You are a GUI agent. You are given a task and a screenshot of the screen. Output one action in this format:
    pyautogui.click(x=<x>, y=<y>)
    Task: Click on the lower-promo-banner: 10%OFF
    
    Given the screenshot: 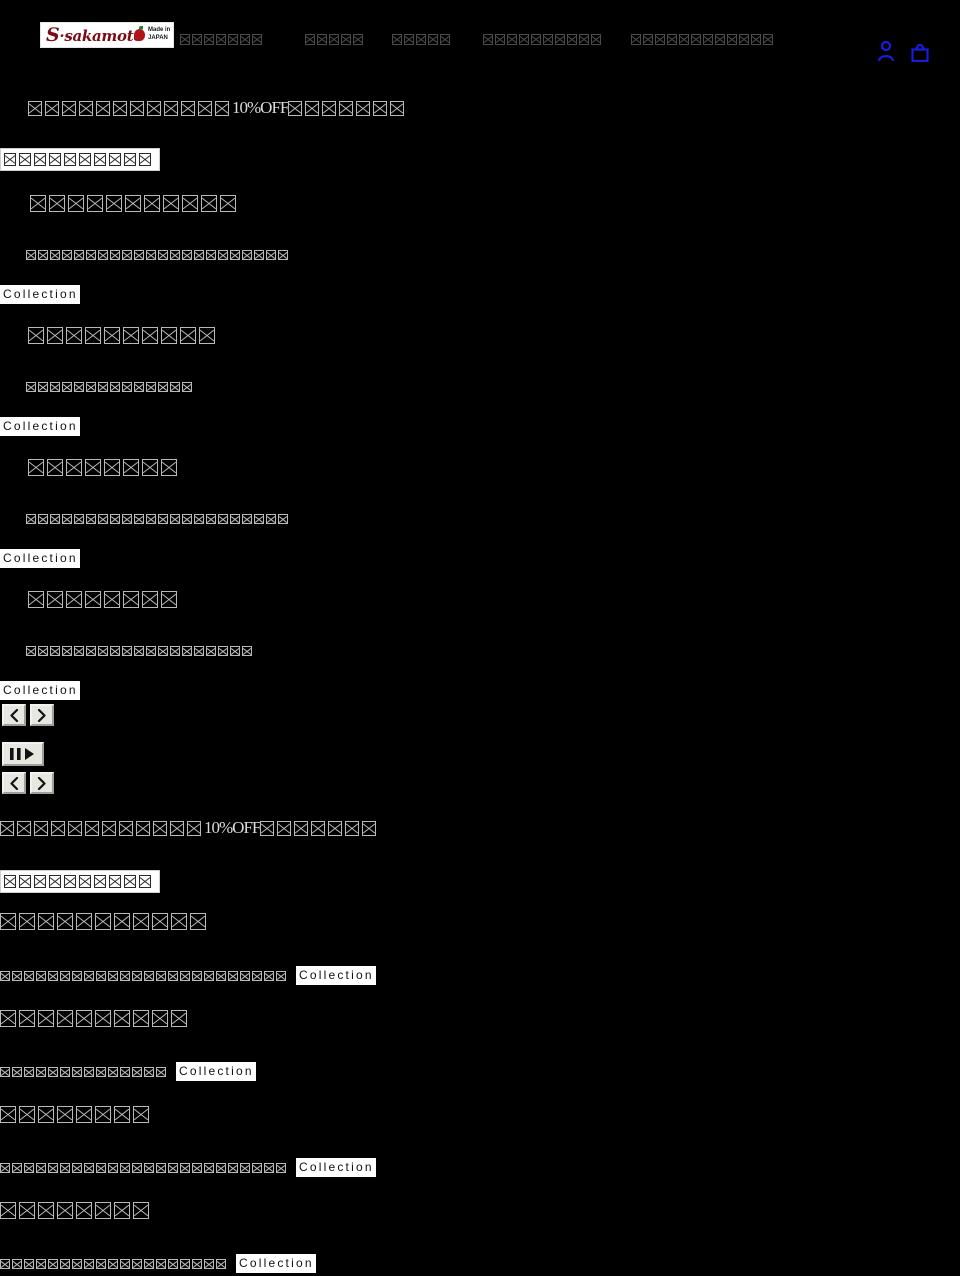 What is the action you would take?
    pyautogui.click(x=189, y=828)
    